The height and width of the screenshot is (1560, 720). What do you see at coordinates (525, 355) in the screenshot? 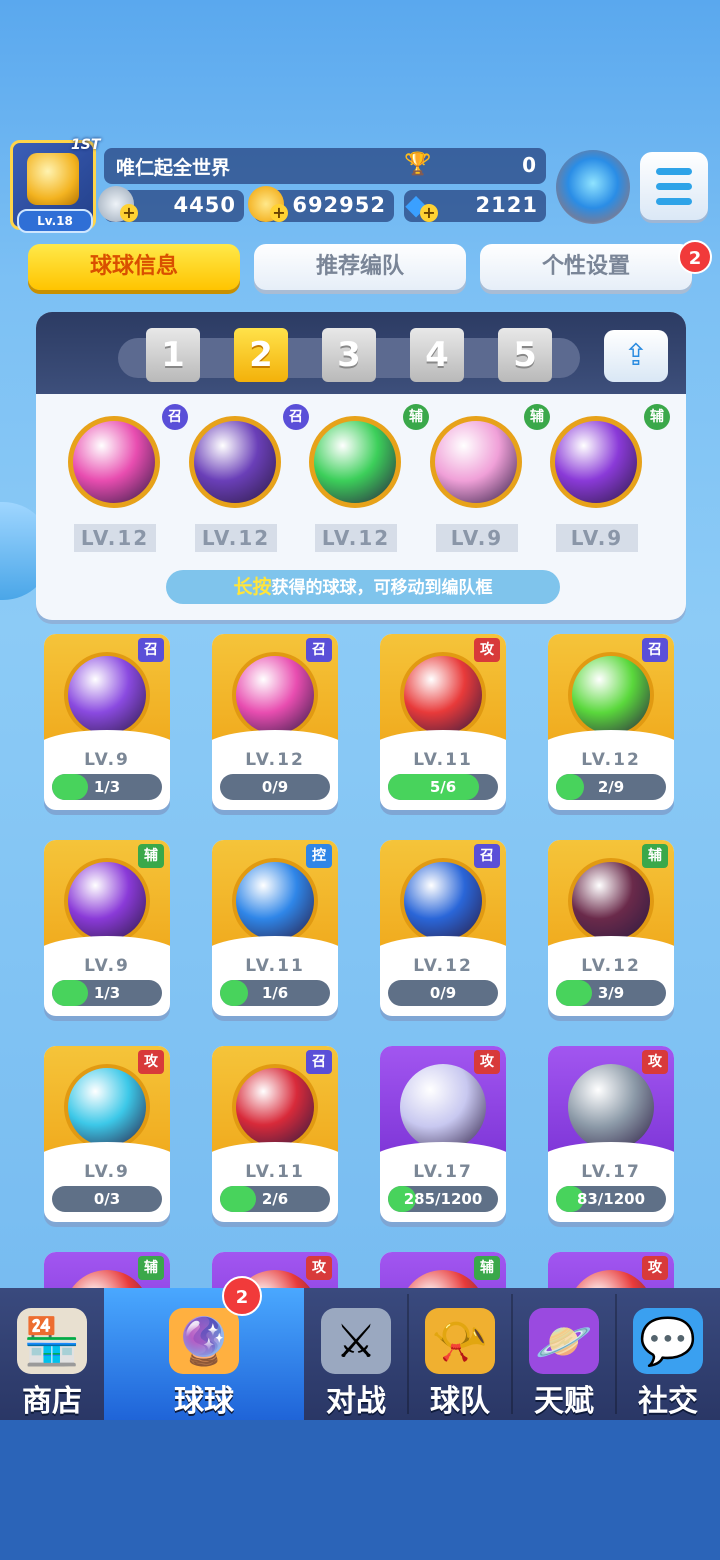
I see `team-slot-5: 5` at bounding box center [525, 355].